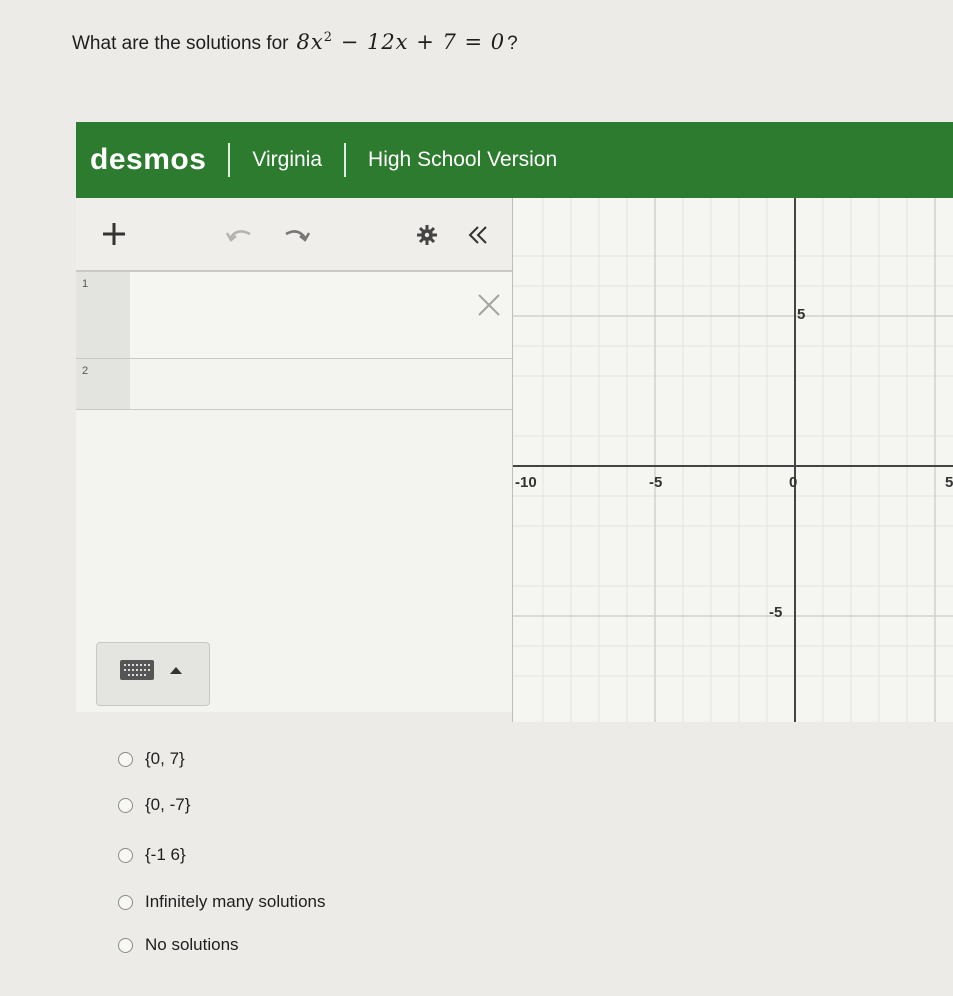  I want to click on expression-number: 2, so click(85, 371).